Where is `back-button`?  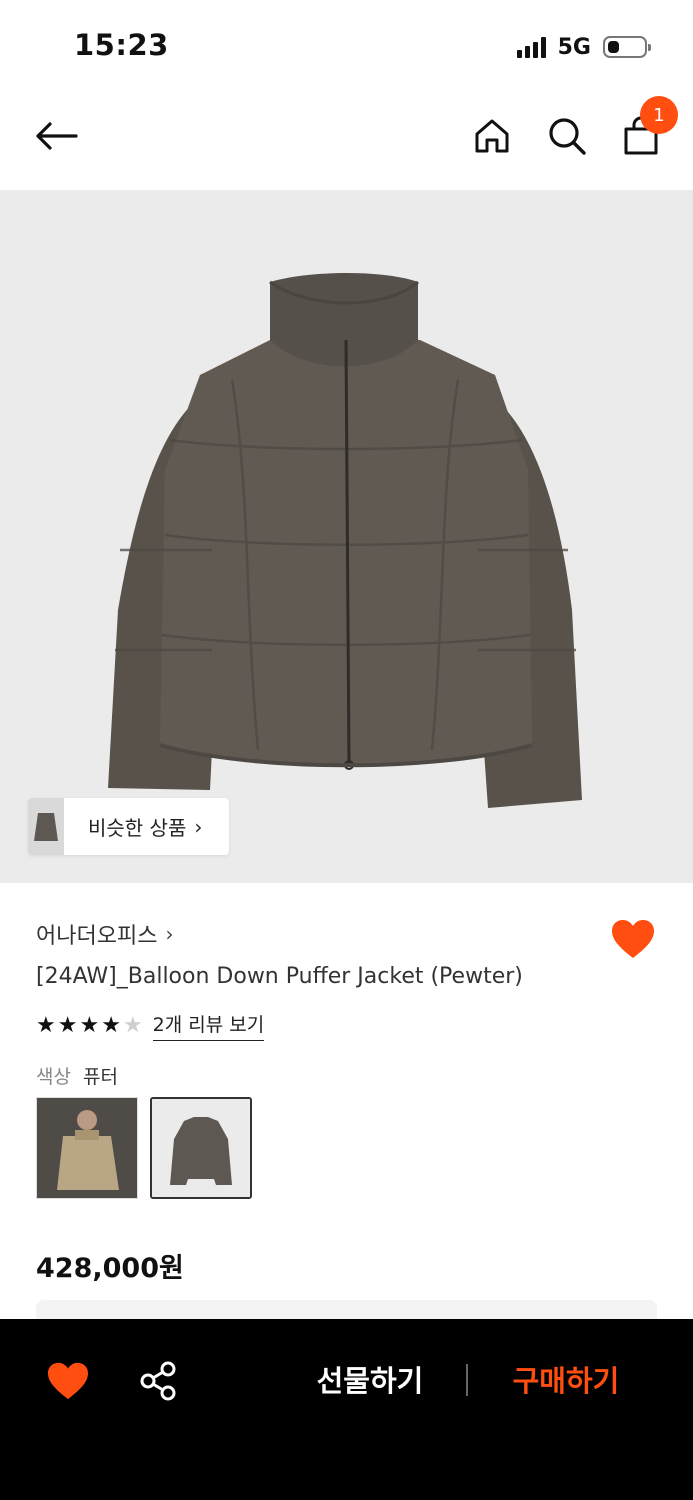
back-button is located at coordinates (56, 136).